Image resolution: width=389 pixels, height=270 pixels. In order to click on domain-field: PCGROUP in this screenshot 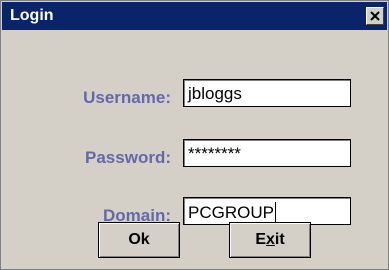, I will do `click(267, 211)`.